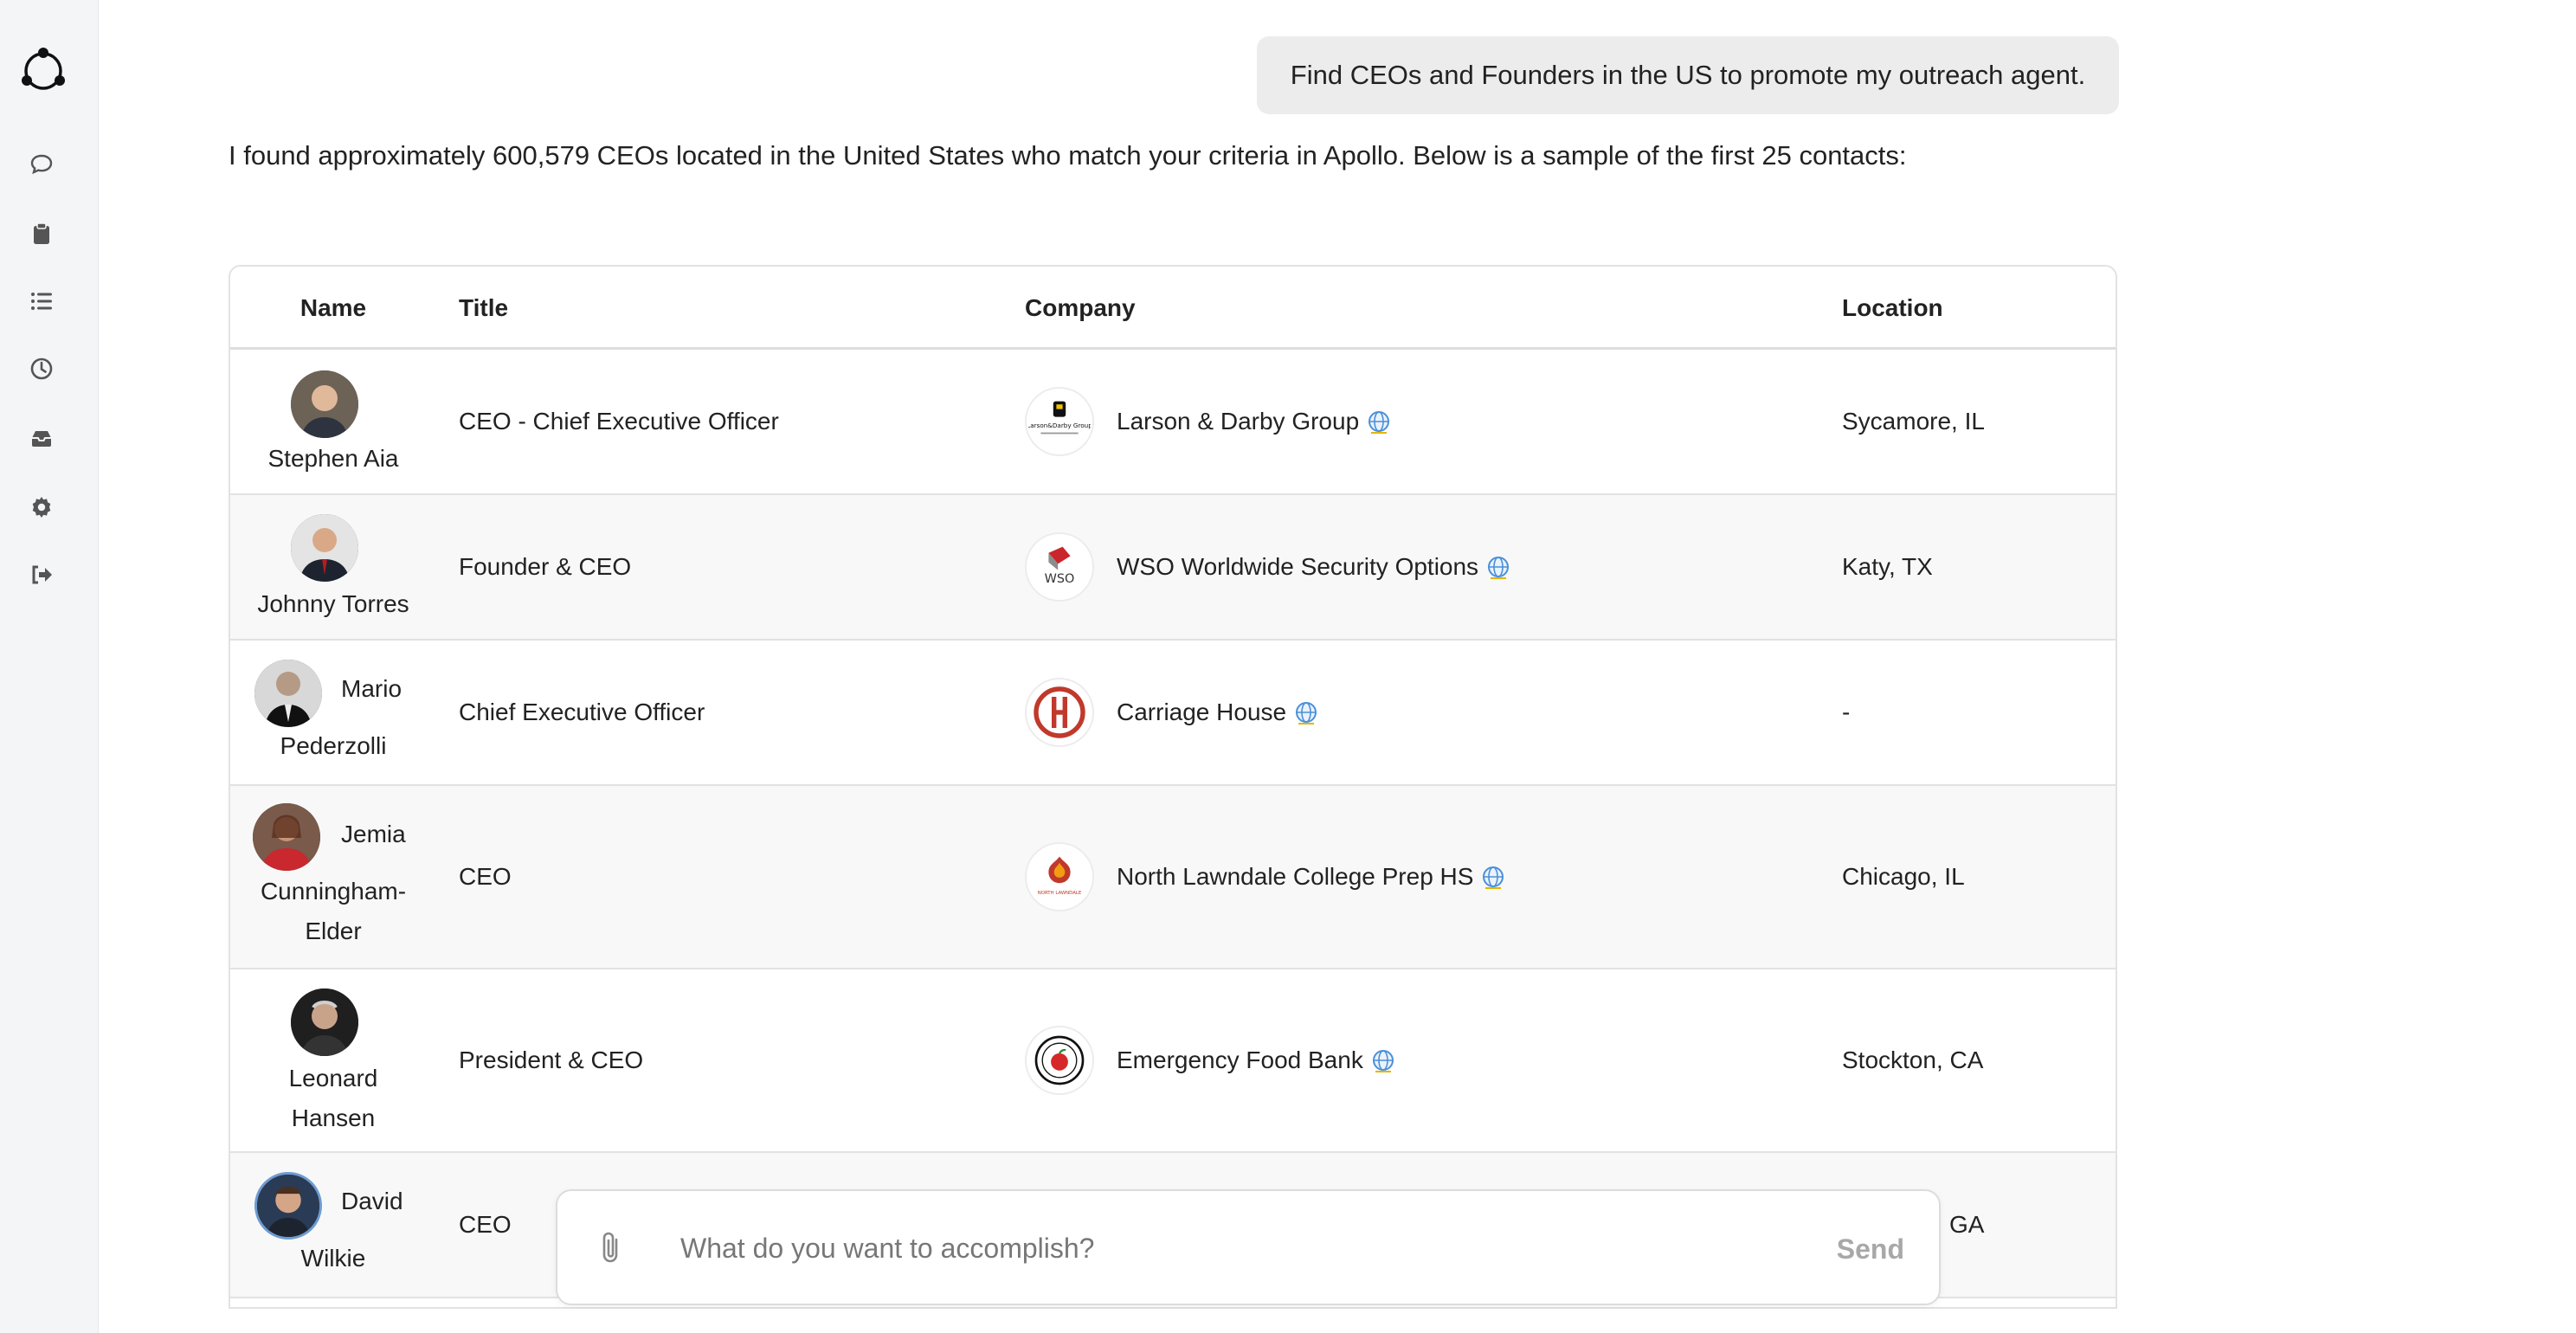 Image resolution: width=2576 pixels, height=1333 pixels. Describe the element at coordinates (333, 1117) in the screenshot. I see `contact-name-last: Hansen` at that location.